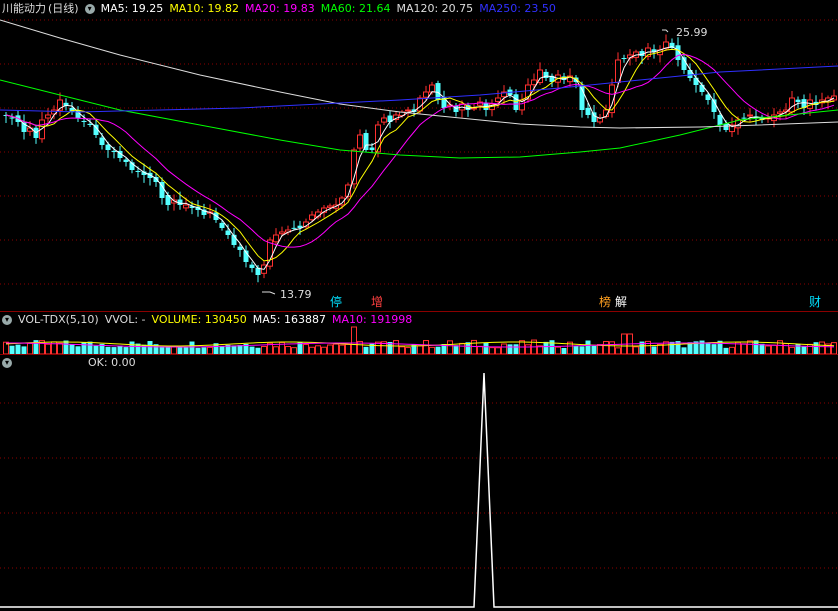 This screenshot has height=611, width=838. Describe the element at coordinates (815, 302) in the screenshot. I see `flag-finance: 财` at that location.